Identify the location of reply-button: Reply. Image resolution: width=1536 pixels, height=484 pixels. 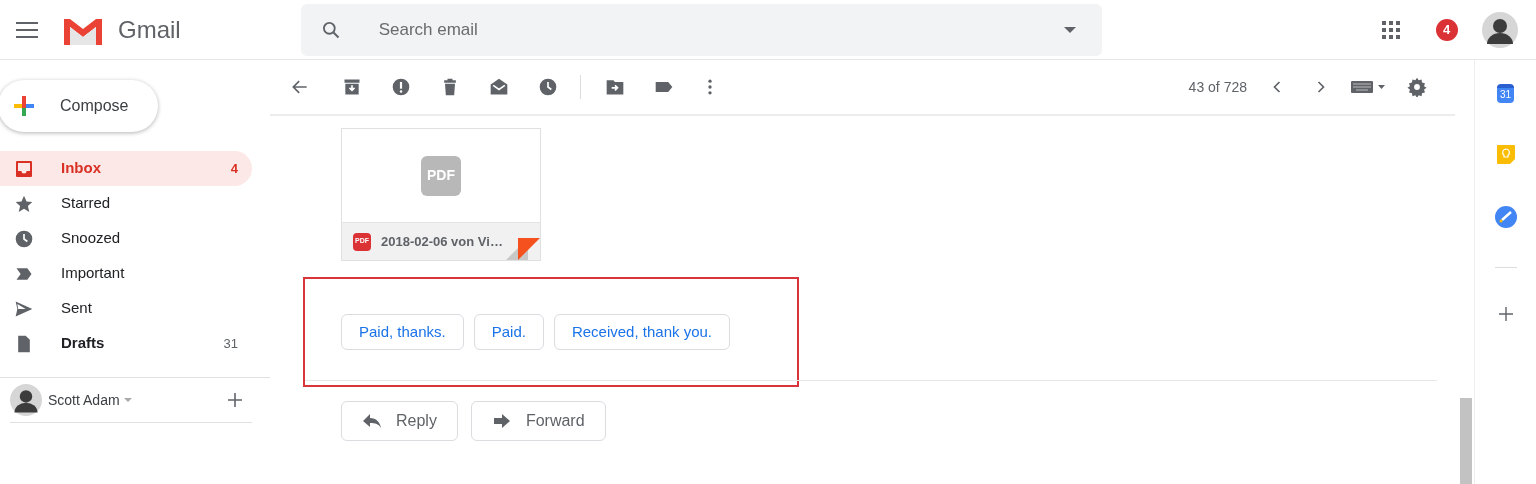
(399, 421).